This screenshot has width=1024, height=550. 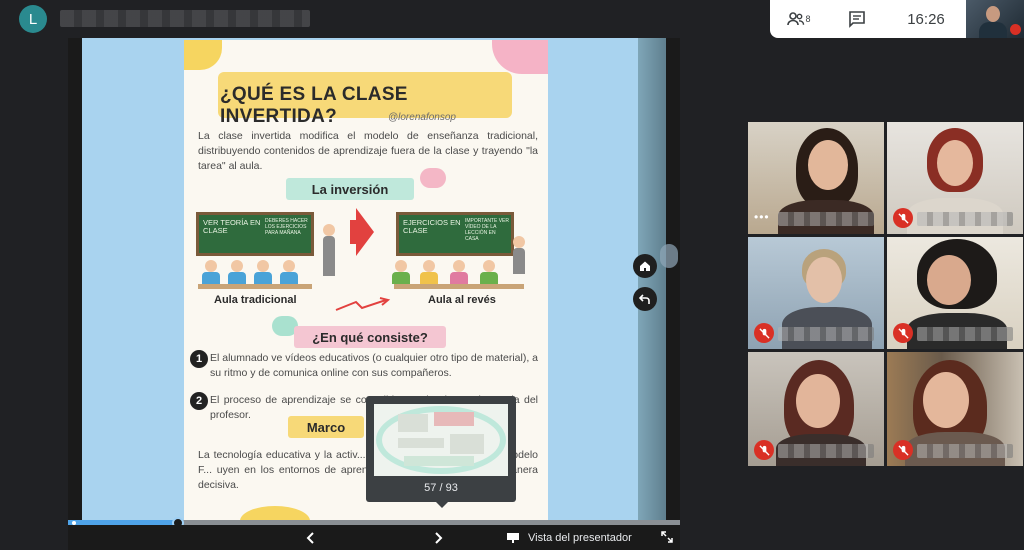 I want to click on author-handle: @lorenafonsop, so click(x=422, y=117).